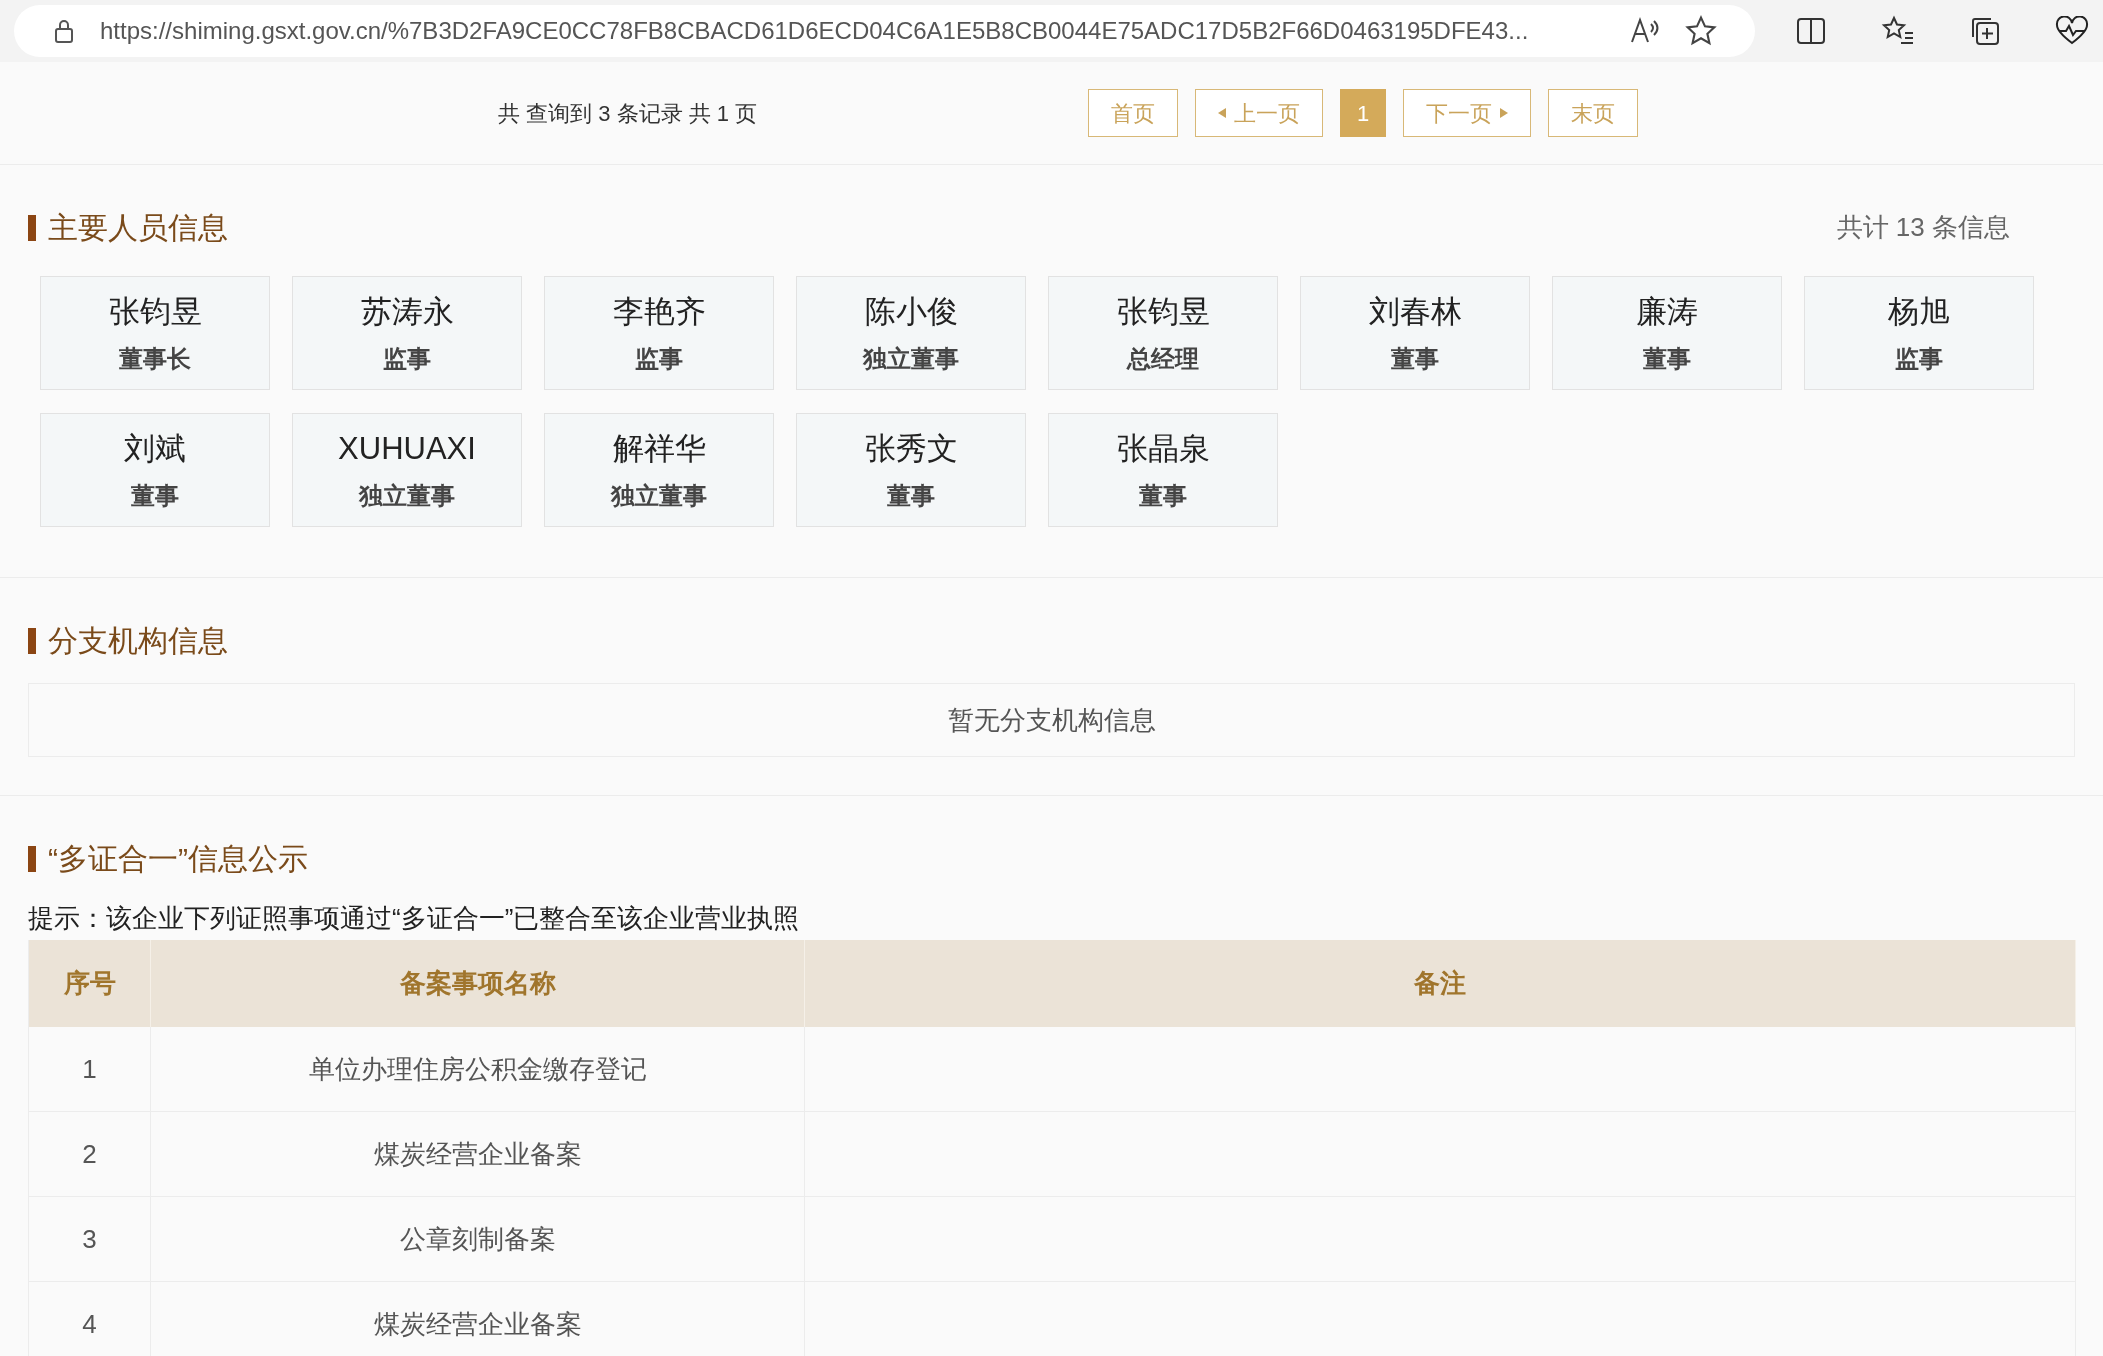 Image resolution: width=2103 pixels, height=1356 pixels. What do you see at coordinates (407, 311) in the screenshot?
I see `person-name: 苏涛永` at bounding box center [407, 311].